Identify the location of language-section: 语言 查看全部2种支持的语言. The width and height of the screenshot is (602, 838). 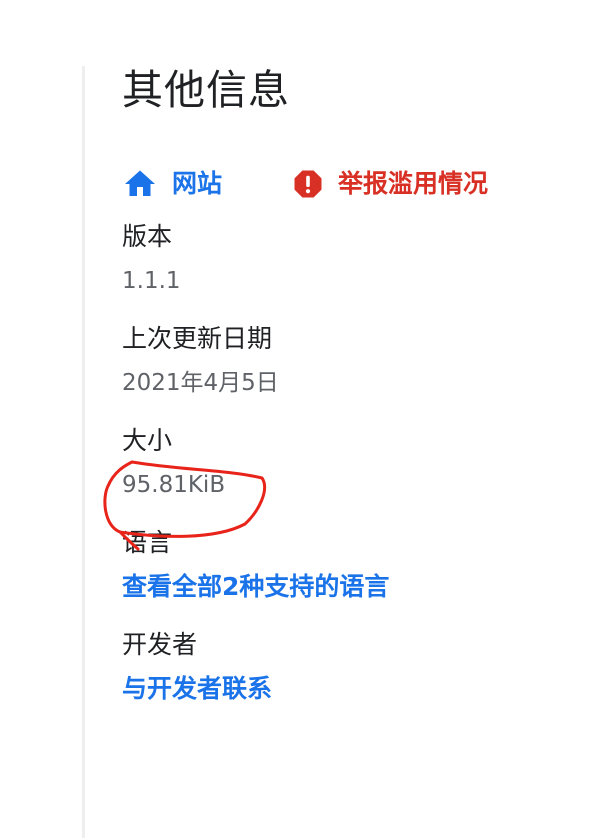
(352, 565).